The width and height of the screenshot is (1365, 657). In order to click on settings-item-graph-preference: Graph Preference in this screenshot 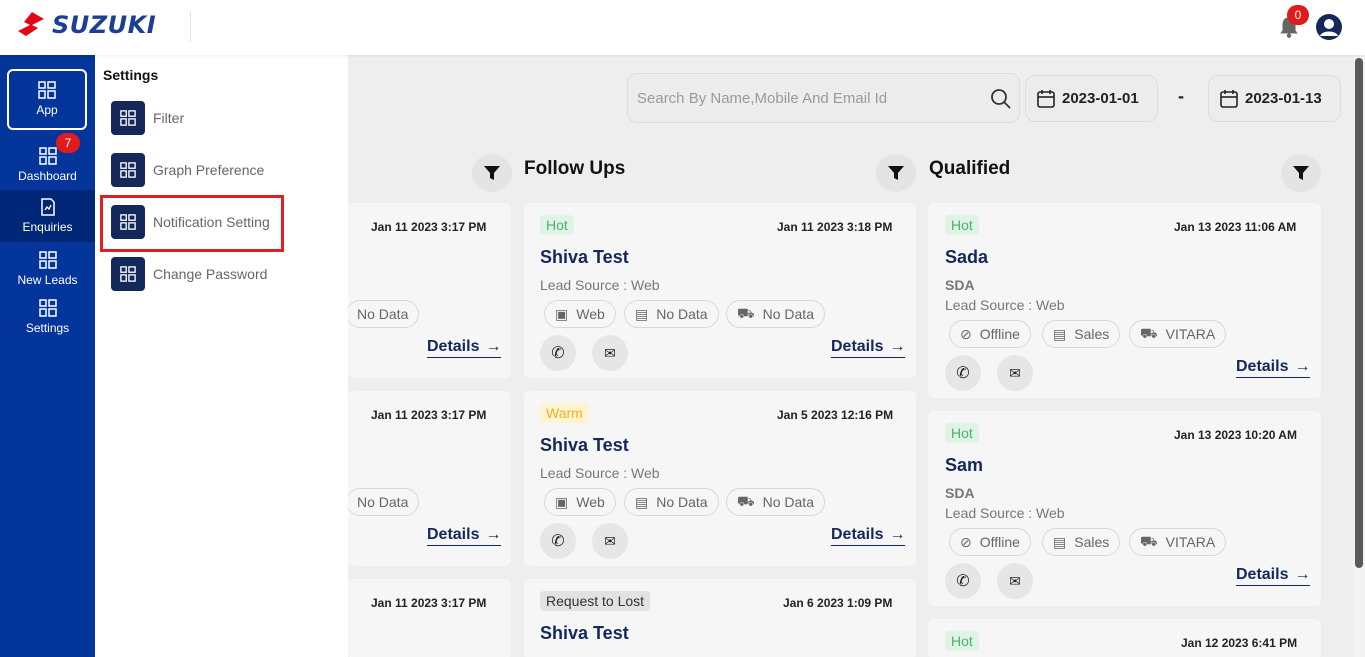, I will do `click(226, 170)`.